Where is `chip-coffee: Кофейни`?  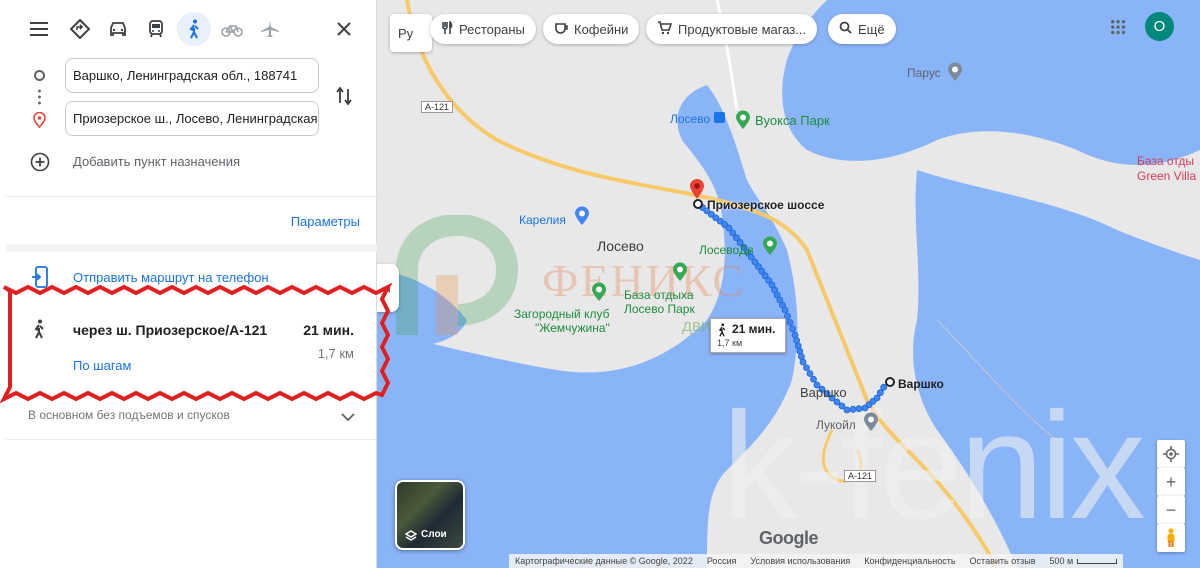
chip-coffee: Кофейни is located at coordinates (591, 29).